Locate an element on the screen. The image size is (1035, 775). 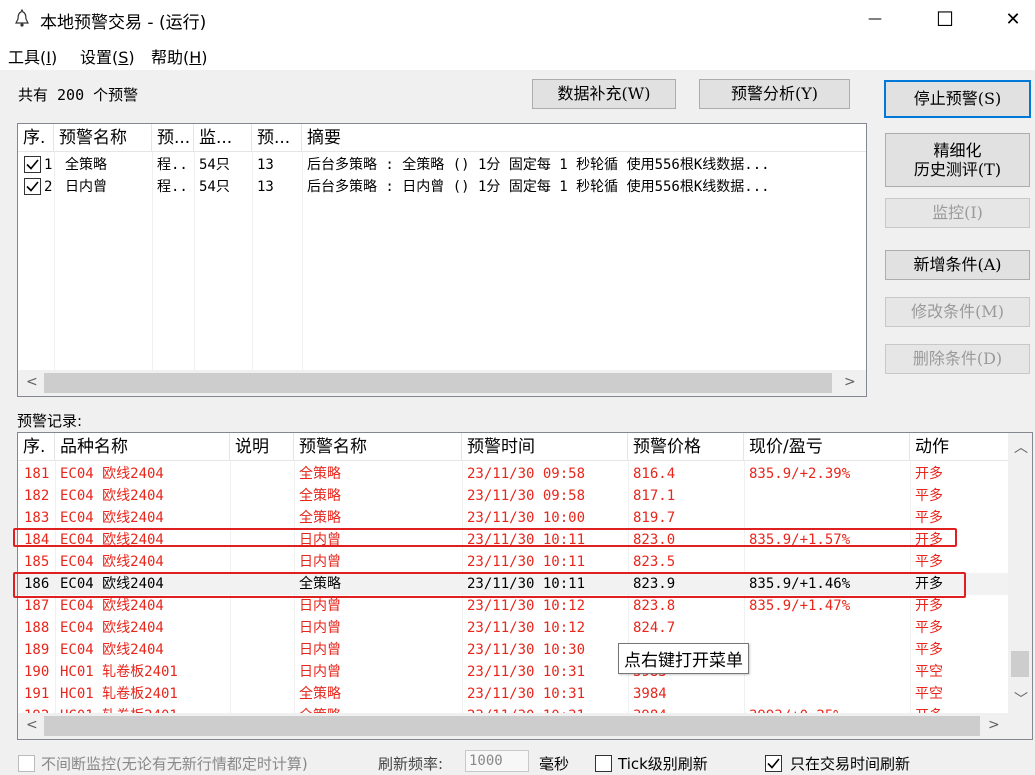
warning-analysis-button: 预警分析(Y) is located at coordinates (774, 94).